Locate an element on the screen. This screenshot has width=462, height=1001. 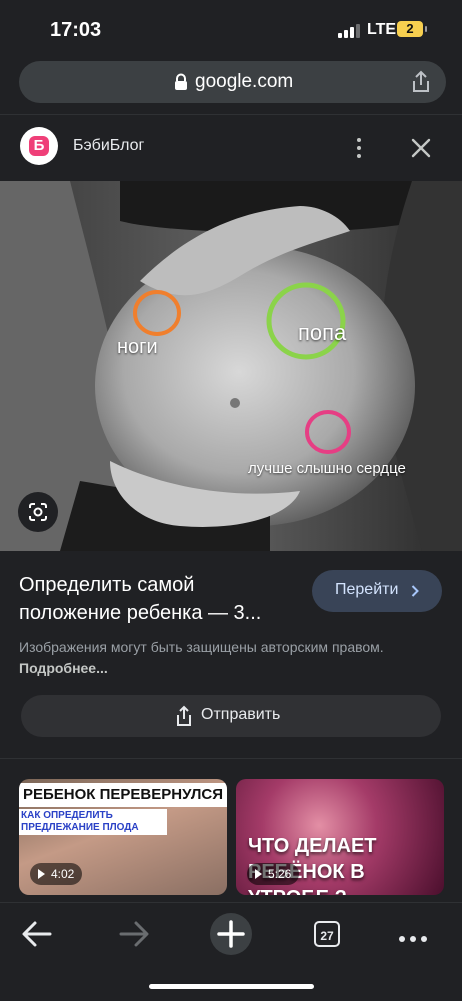
related-video-2: ЧТО ДЕЛАЕТ РЕБЁНОК В УТРОБЕ ? 5:26 is located at coordinates (340, 837).